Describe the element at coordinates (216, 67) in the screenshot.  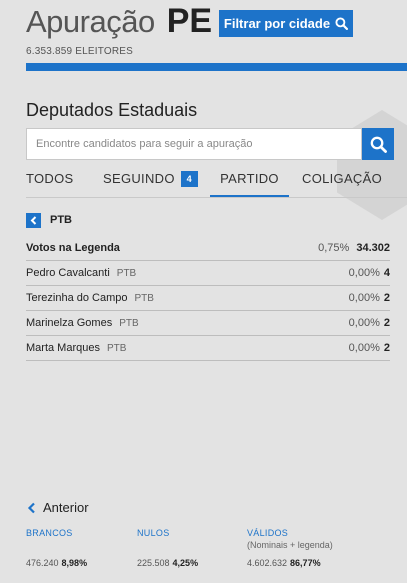
I see `progress-bar` at that location.